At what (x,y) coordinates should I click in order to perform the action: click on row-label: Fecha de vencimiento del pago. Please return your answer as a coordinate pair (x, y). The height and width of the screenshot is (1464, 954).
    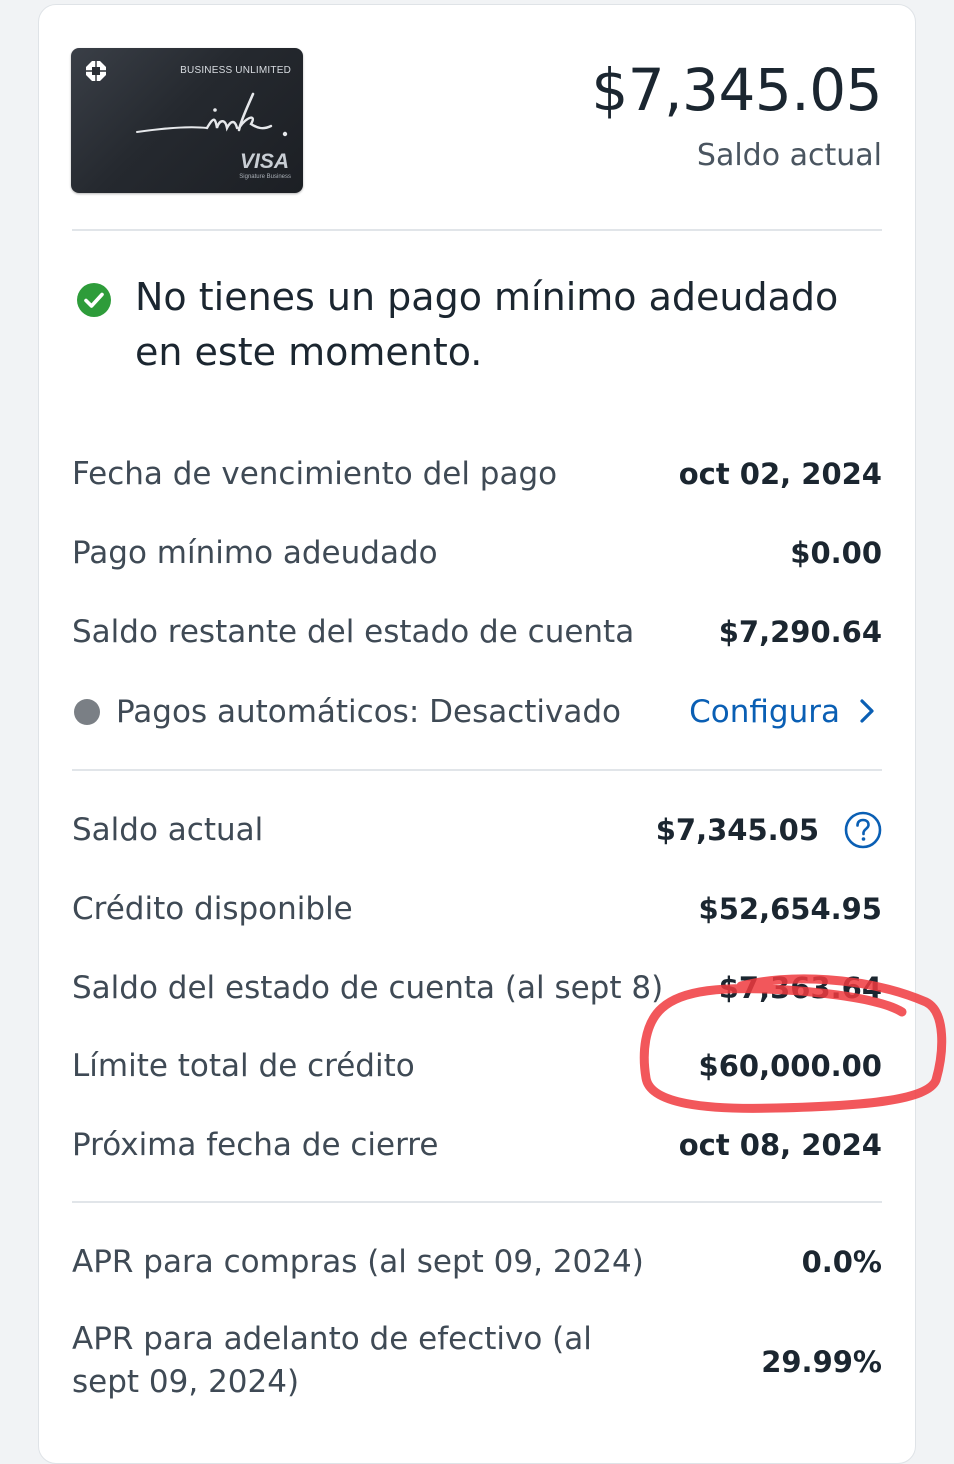
    Looking at the image, I should click on (315, 474).